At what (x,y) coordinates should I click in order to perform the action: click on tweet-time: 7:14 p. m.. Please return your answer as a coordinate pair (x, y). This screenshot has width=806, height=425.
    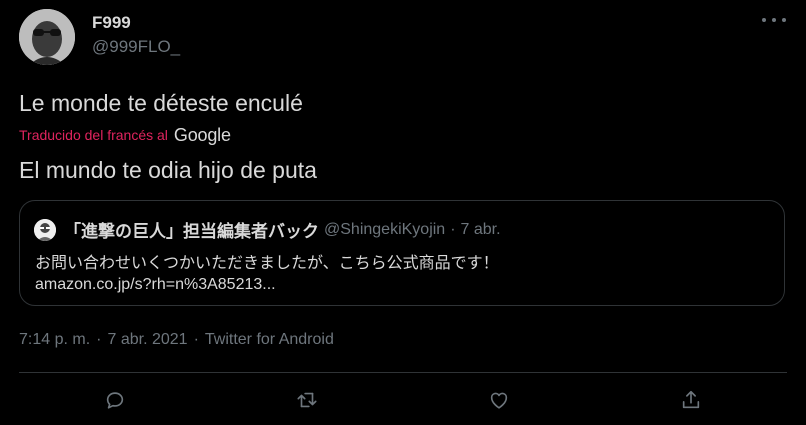
    Looking at the image, I should click on (54, 340).